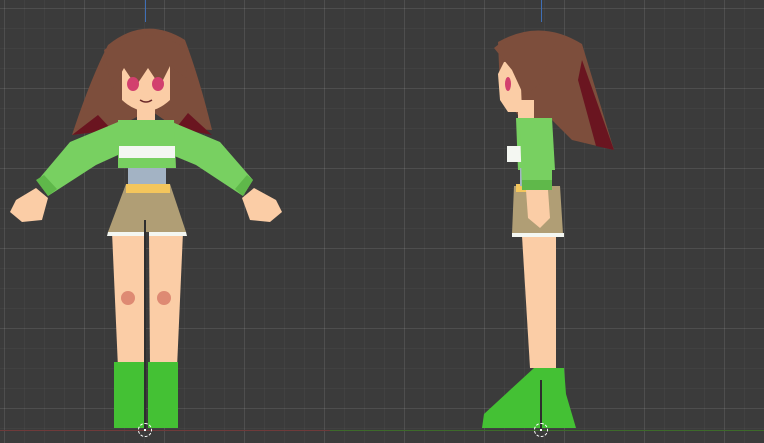  Describe the element at coordinates (541, 430) in the screenshot. I see `origin-marker-side` at that location.